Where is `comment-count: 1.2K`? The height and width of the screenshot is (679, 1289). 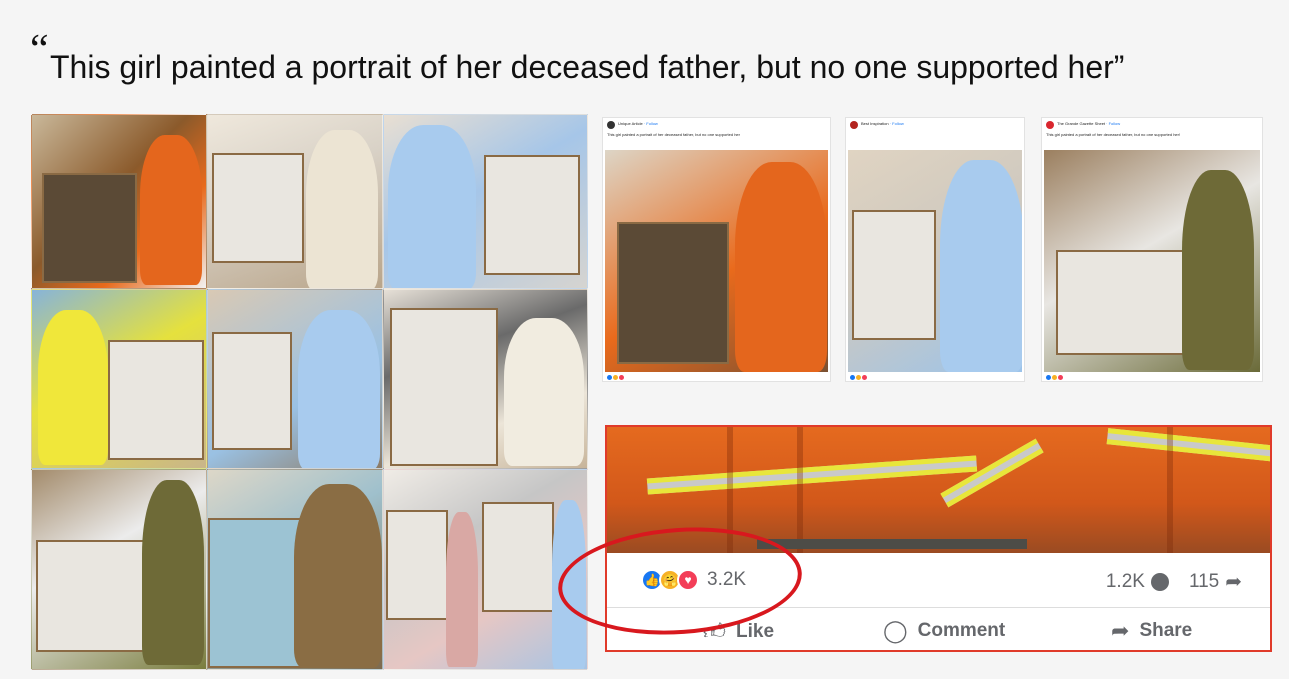 comment-count: 1.2K is located at coordinates (1125, 582).